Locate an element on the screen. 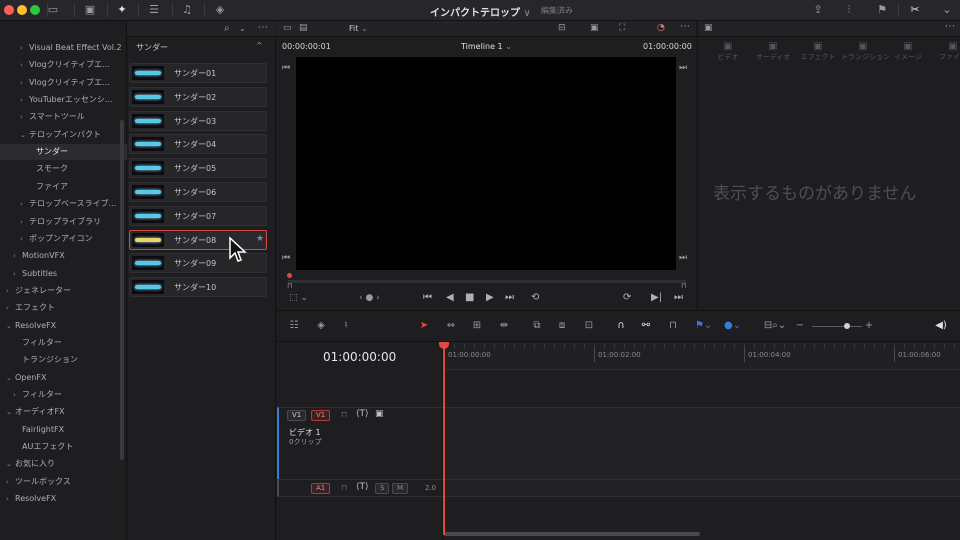 The height and width of the screenshot is (540, 960). match-frame-icon: ⟳ is located at coordinates (627, 297).